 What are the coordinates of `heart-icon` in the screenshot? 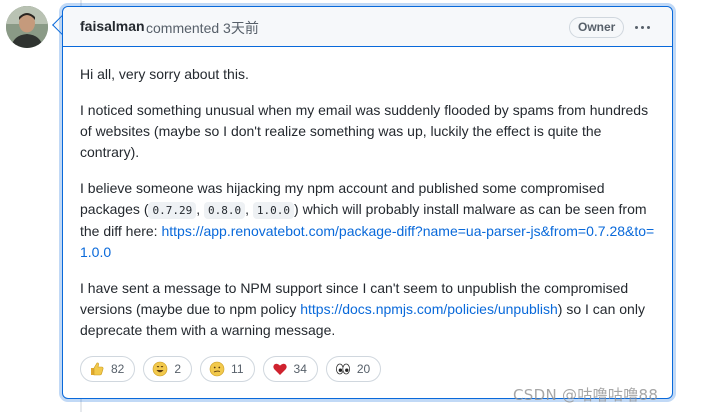 It's located at (279, 369).